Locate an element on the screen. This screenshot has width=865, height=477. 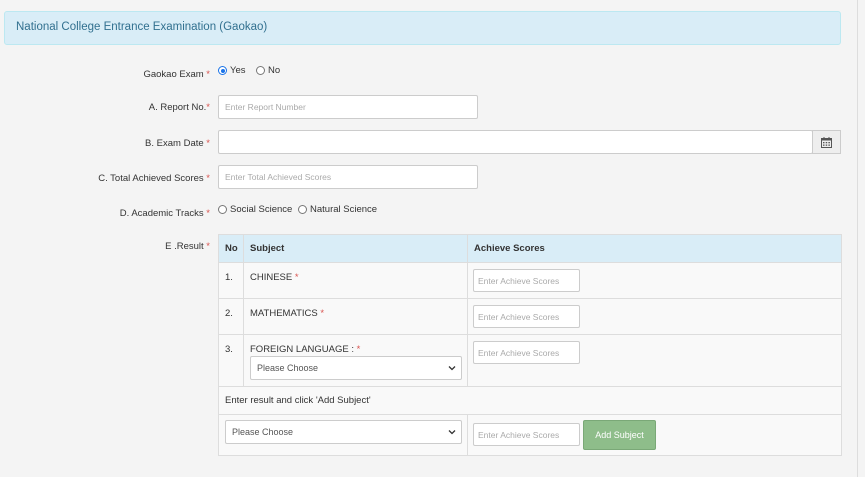
mathematics-score-input: Enter Achieve Scores is located at coordinates (526, 316).